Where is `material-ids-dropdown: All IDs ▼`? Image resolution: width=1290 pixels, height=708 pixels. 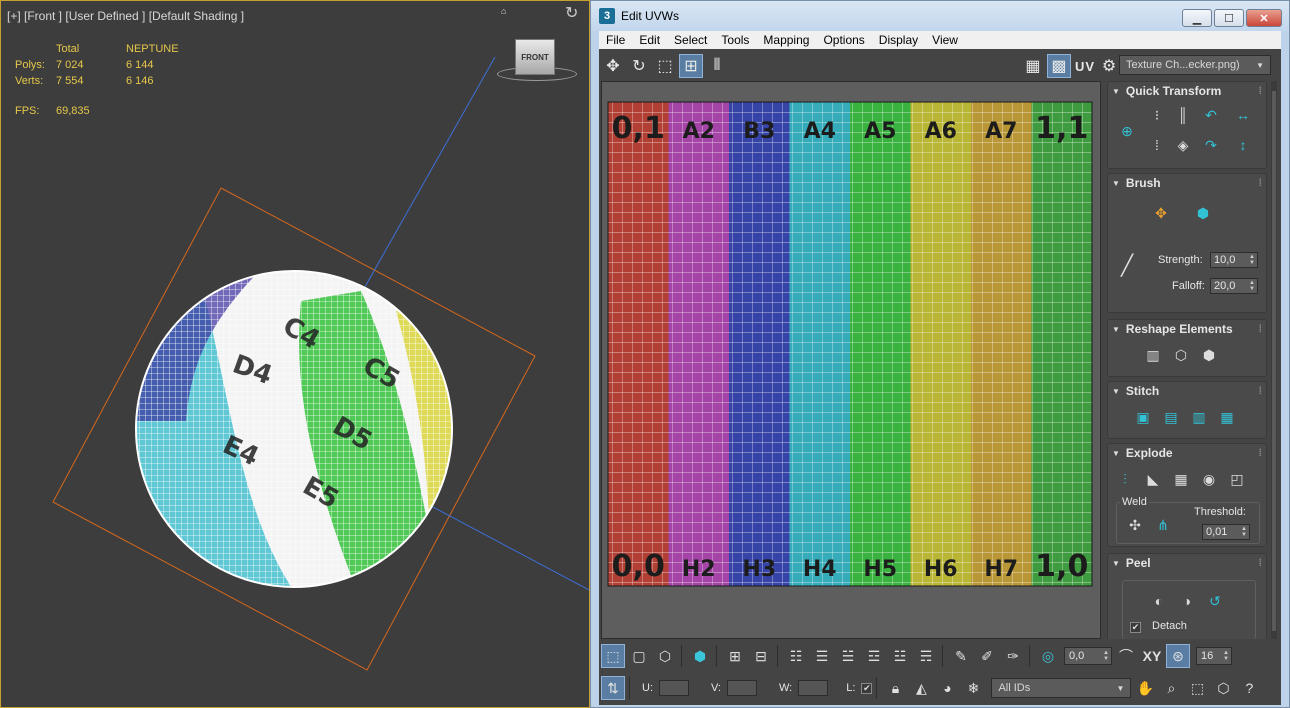
material-ids-dropdown: All IDs ▼ is located at coordinates (1061, 688).